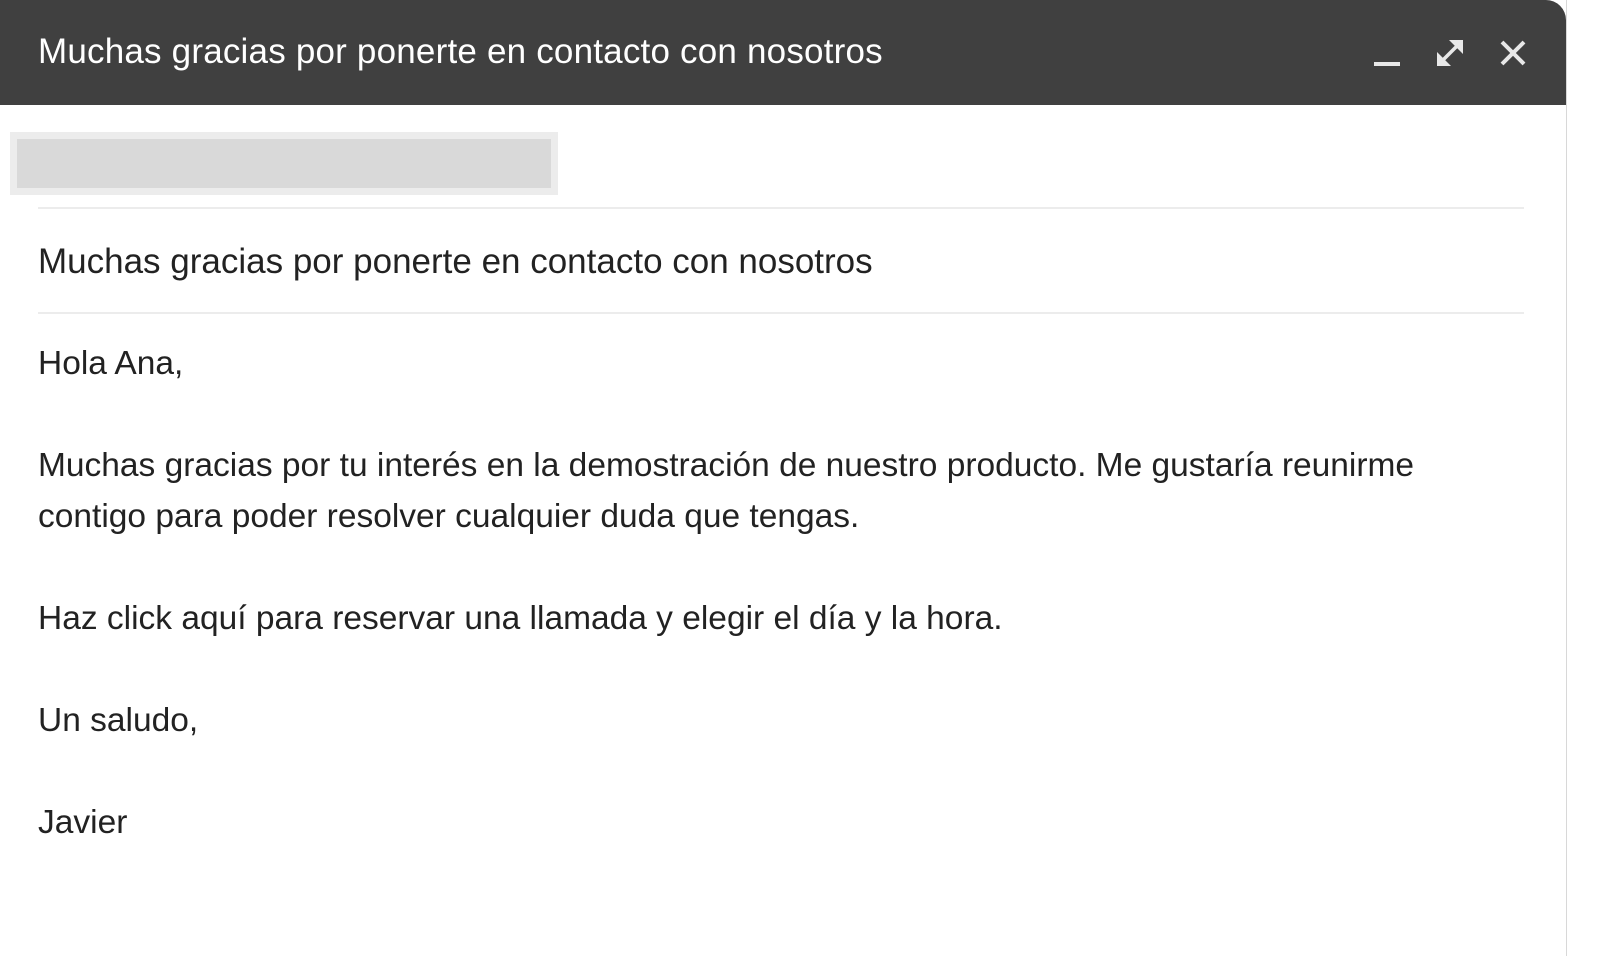 This screenshot has width=1600, height=956. What do you see at coordinates (111, 363) in the screenshot?
I see `body-greeting: Hola Ana,` at bounding box center [111, 363].